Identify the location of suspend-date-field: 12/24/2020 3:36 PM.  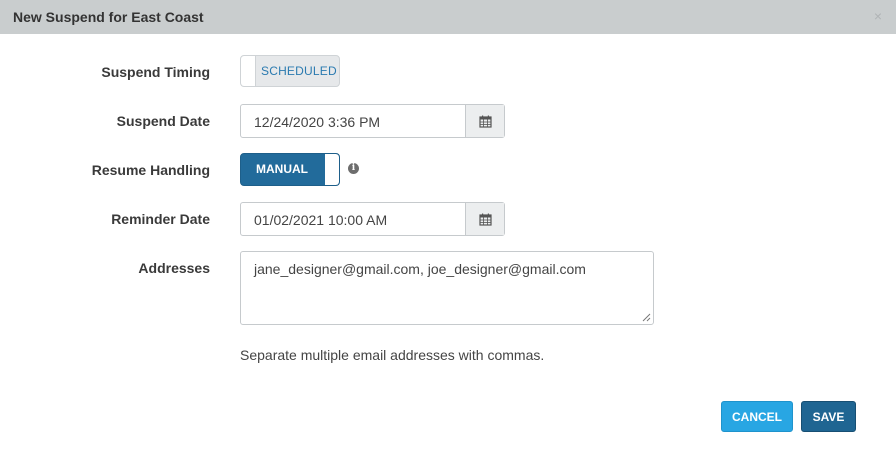
(372, 121).